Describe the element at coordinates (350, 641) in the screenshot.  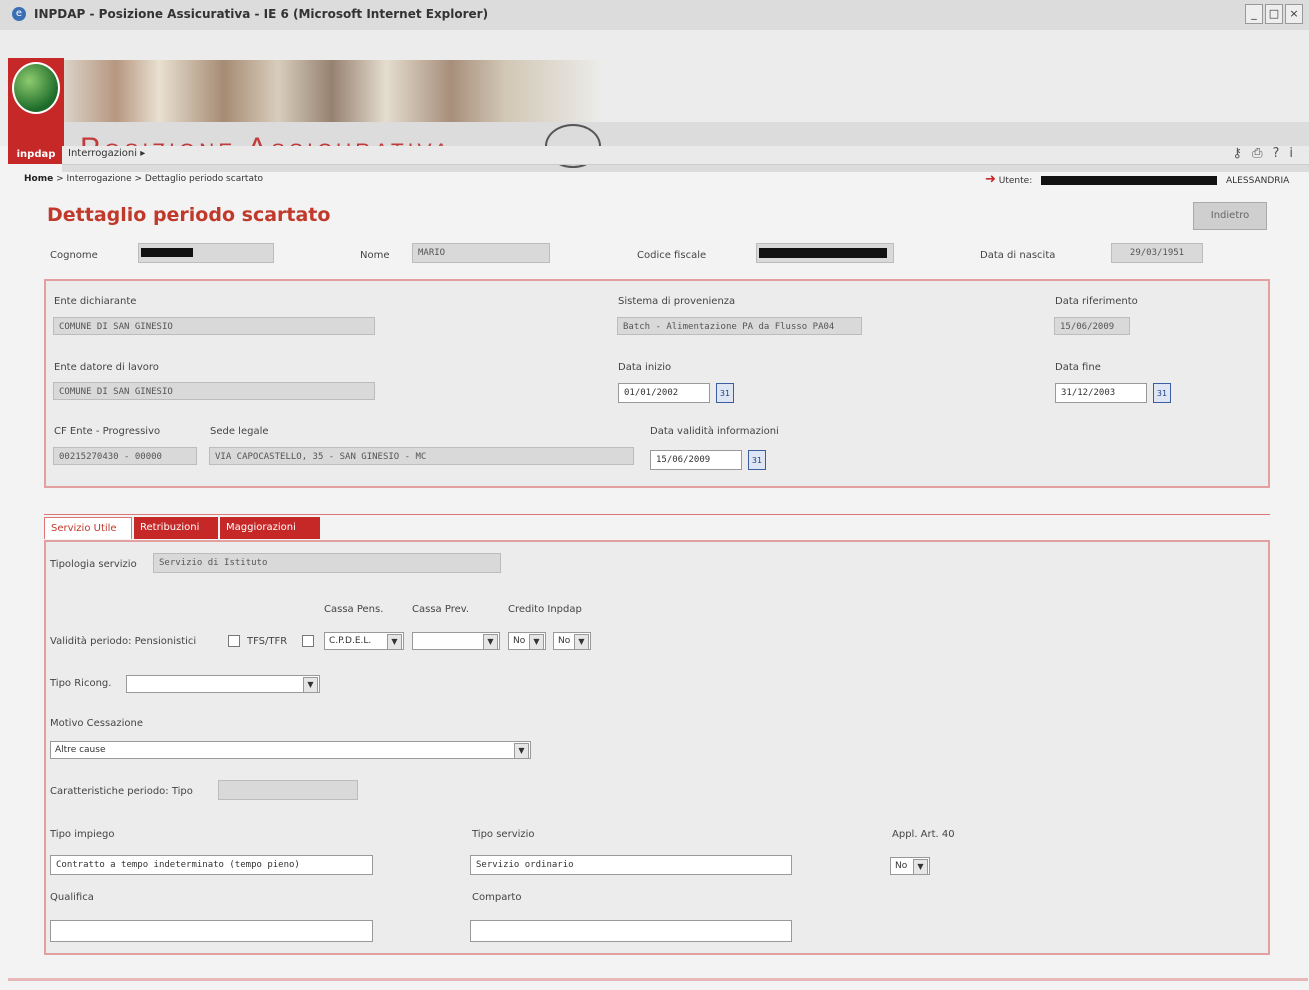
I see `cassa-pens-value: C.P.D.E.L.` at that location.